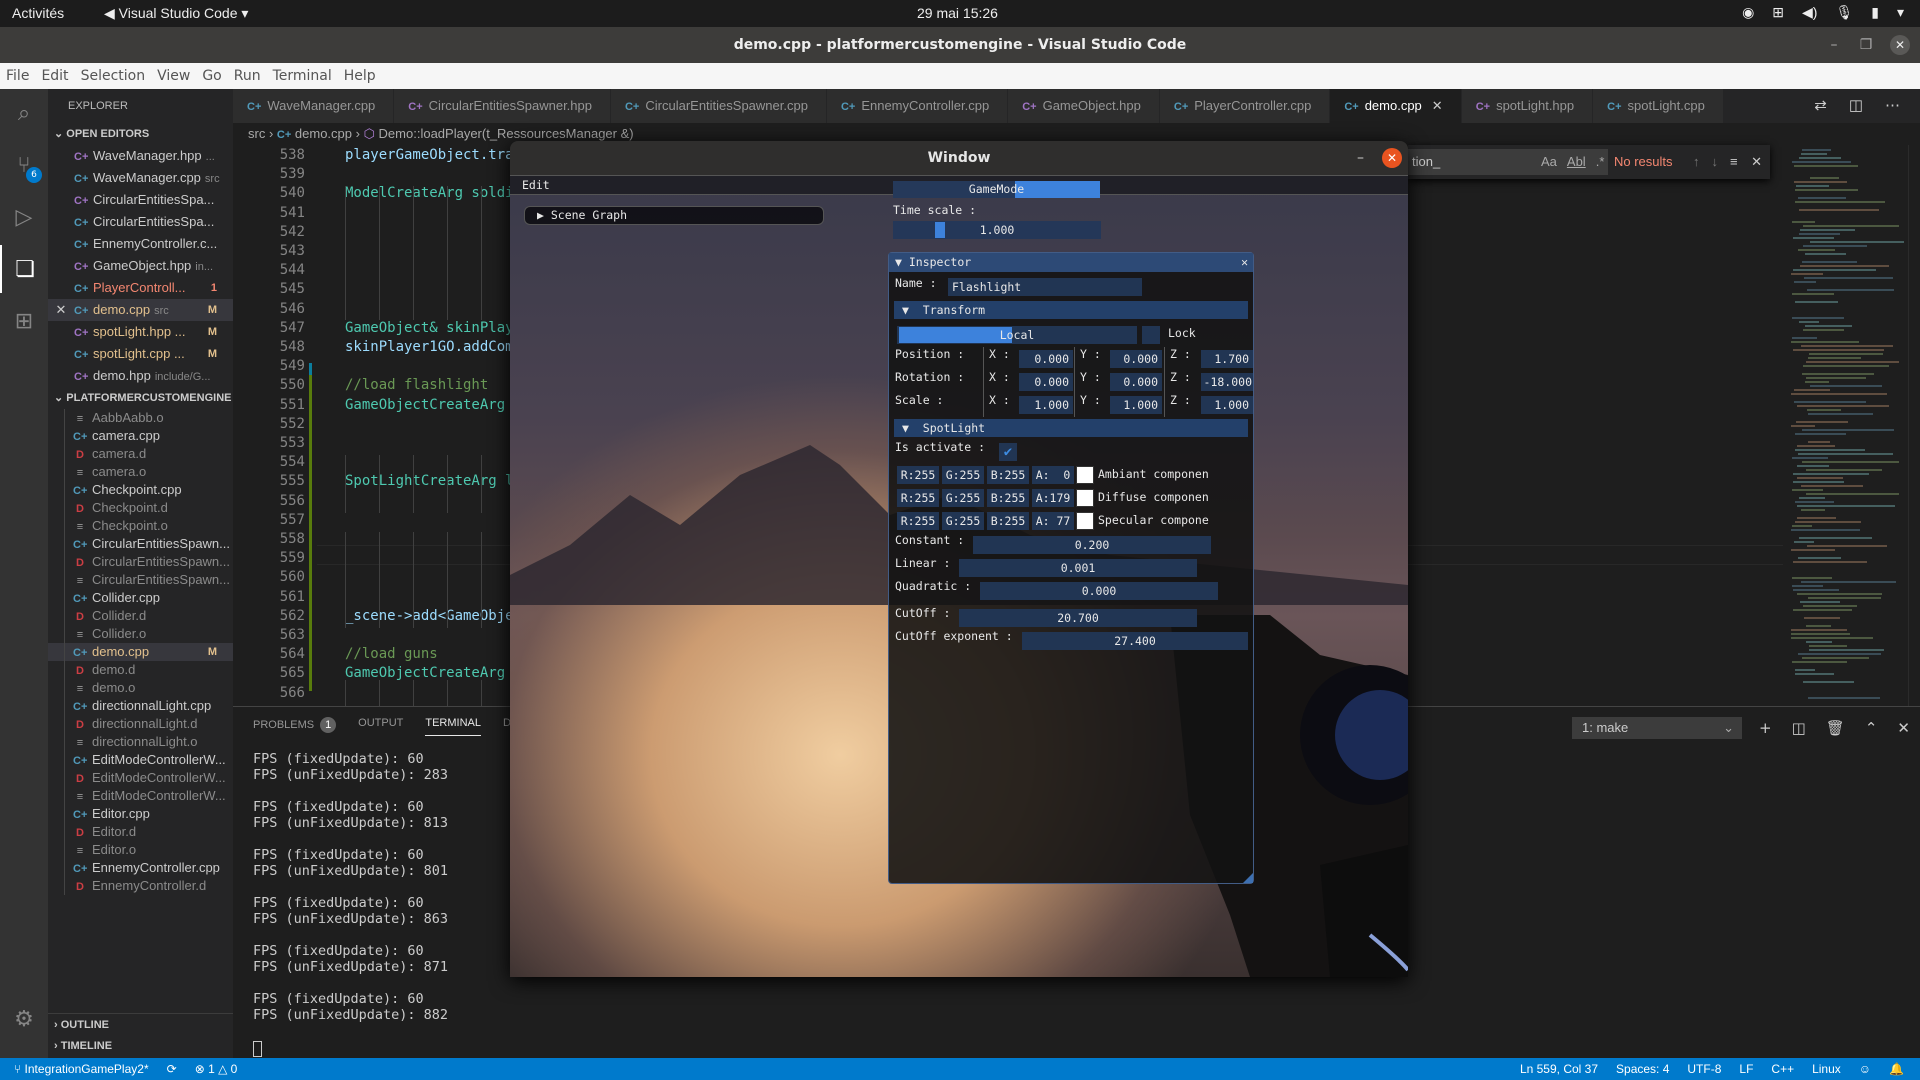 The image size is (1920, 1080). Describe the element at coordinates (1820, 106) in the screenshot. I see `compare-changes-icon: ⇄` at that location.